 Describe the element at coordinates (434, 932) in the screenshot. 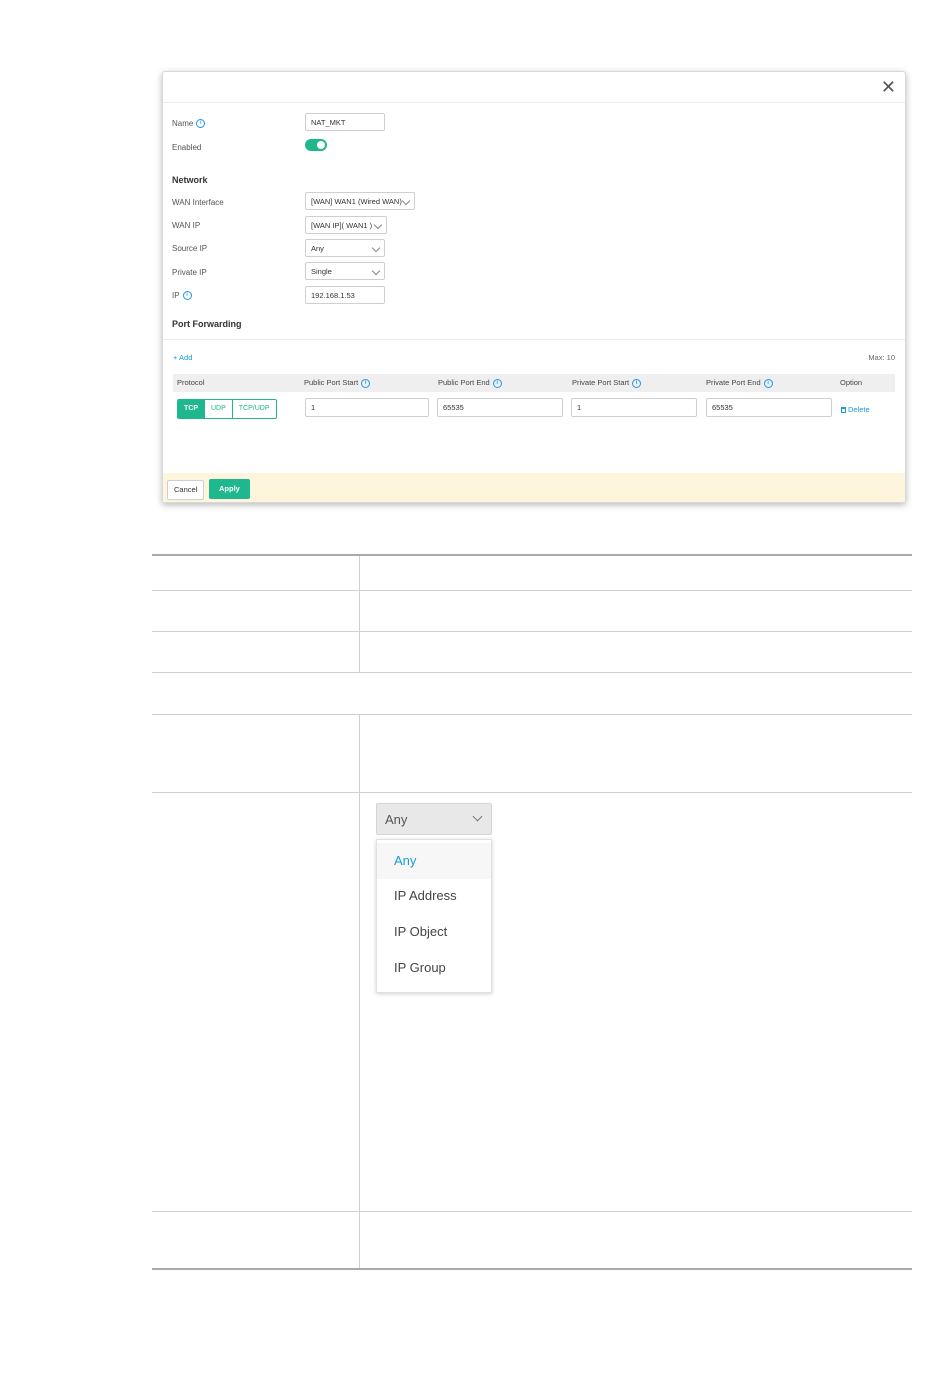

I see `dropdown-option-ip-object: IP Object` at that location.